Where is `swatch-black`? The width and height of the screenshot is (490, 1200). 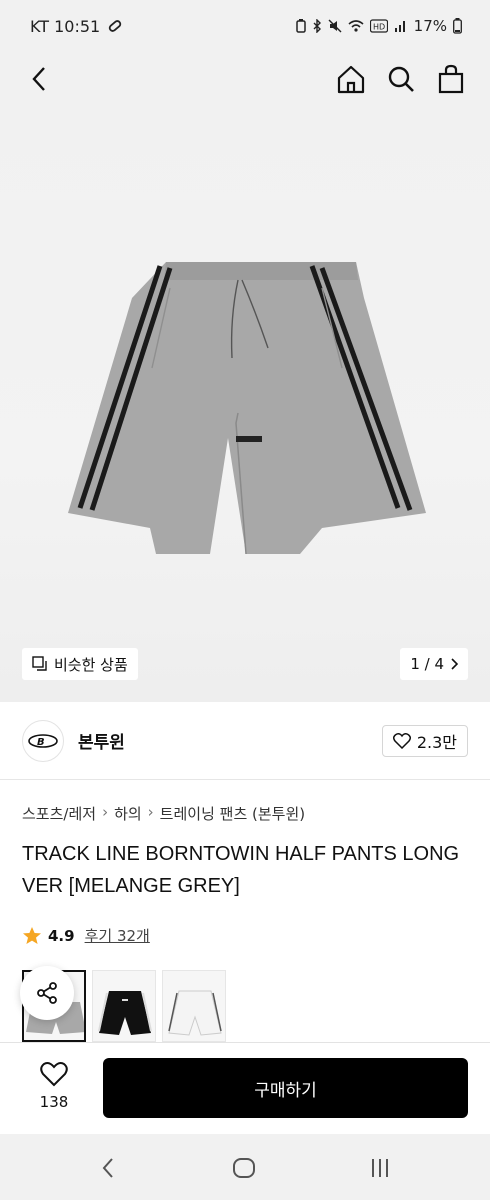
swatch-black is located at coordinates (124, 1006).